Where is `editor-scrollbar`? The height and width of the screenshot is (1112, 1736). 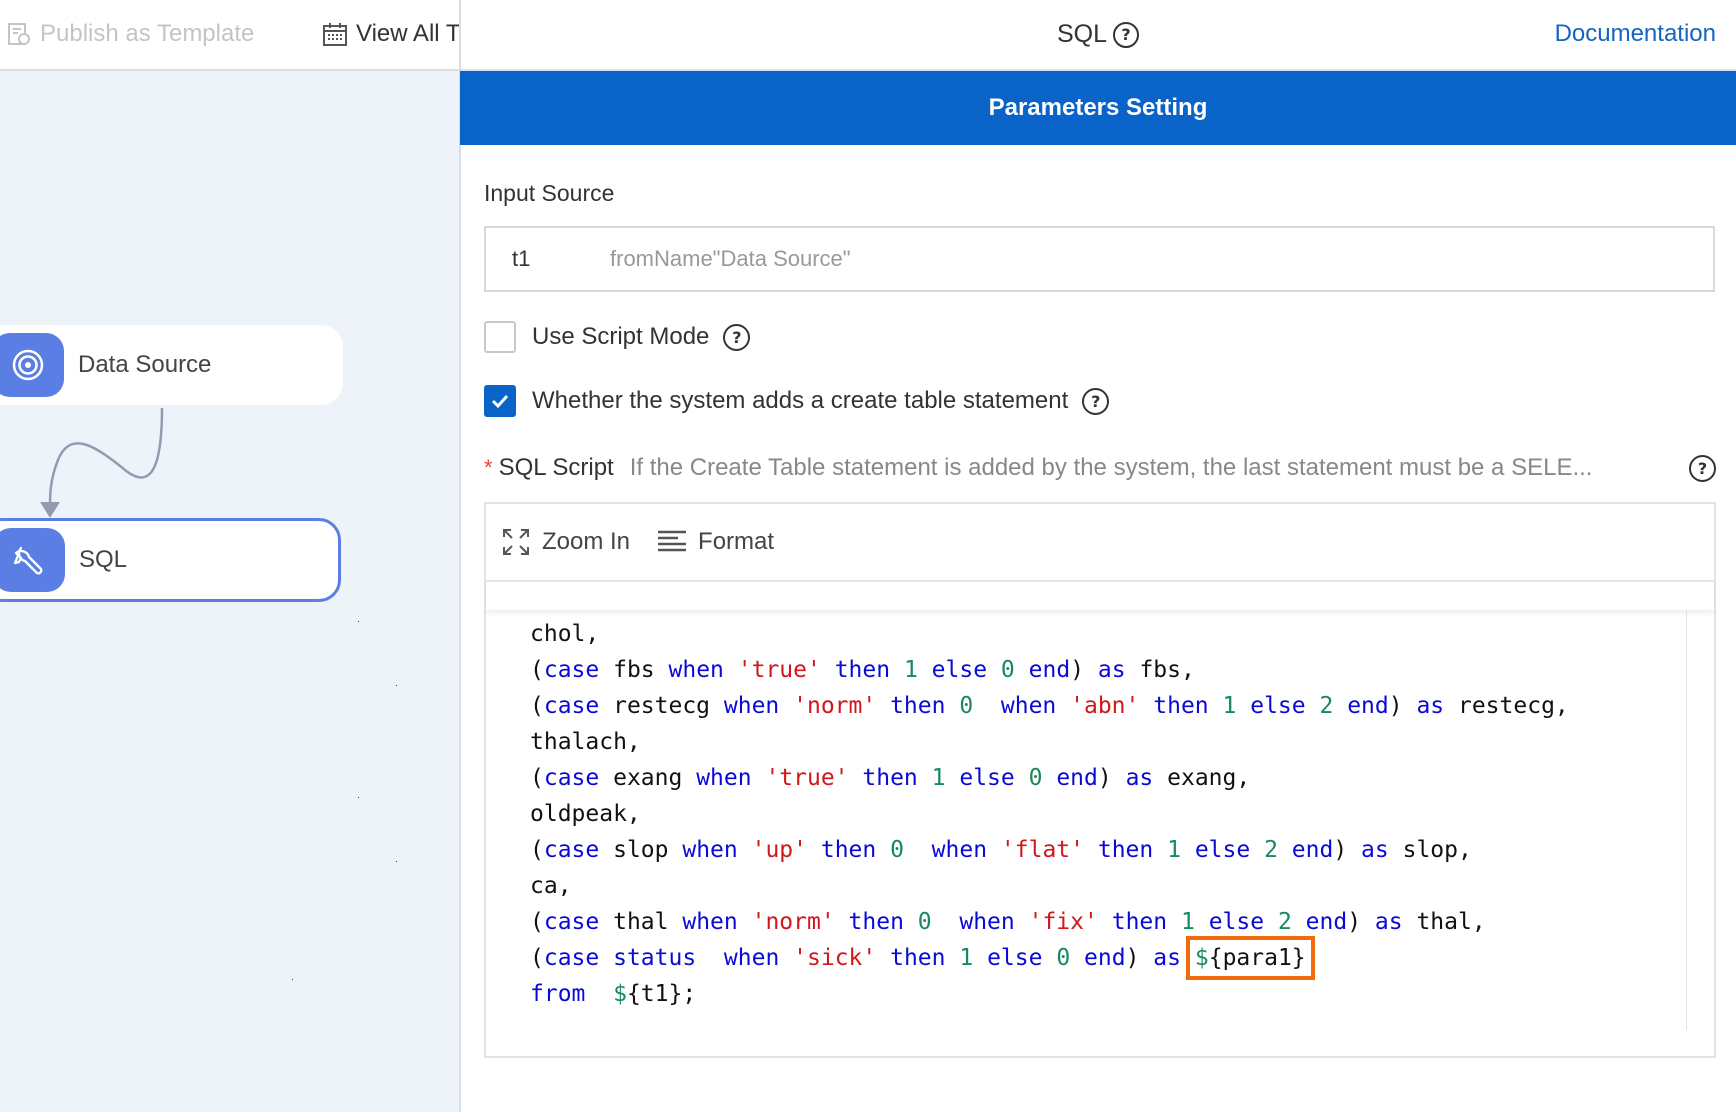
editor-scrollbar is located at coordinates (1686, 820).